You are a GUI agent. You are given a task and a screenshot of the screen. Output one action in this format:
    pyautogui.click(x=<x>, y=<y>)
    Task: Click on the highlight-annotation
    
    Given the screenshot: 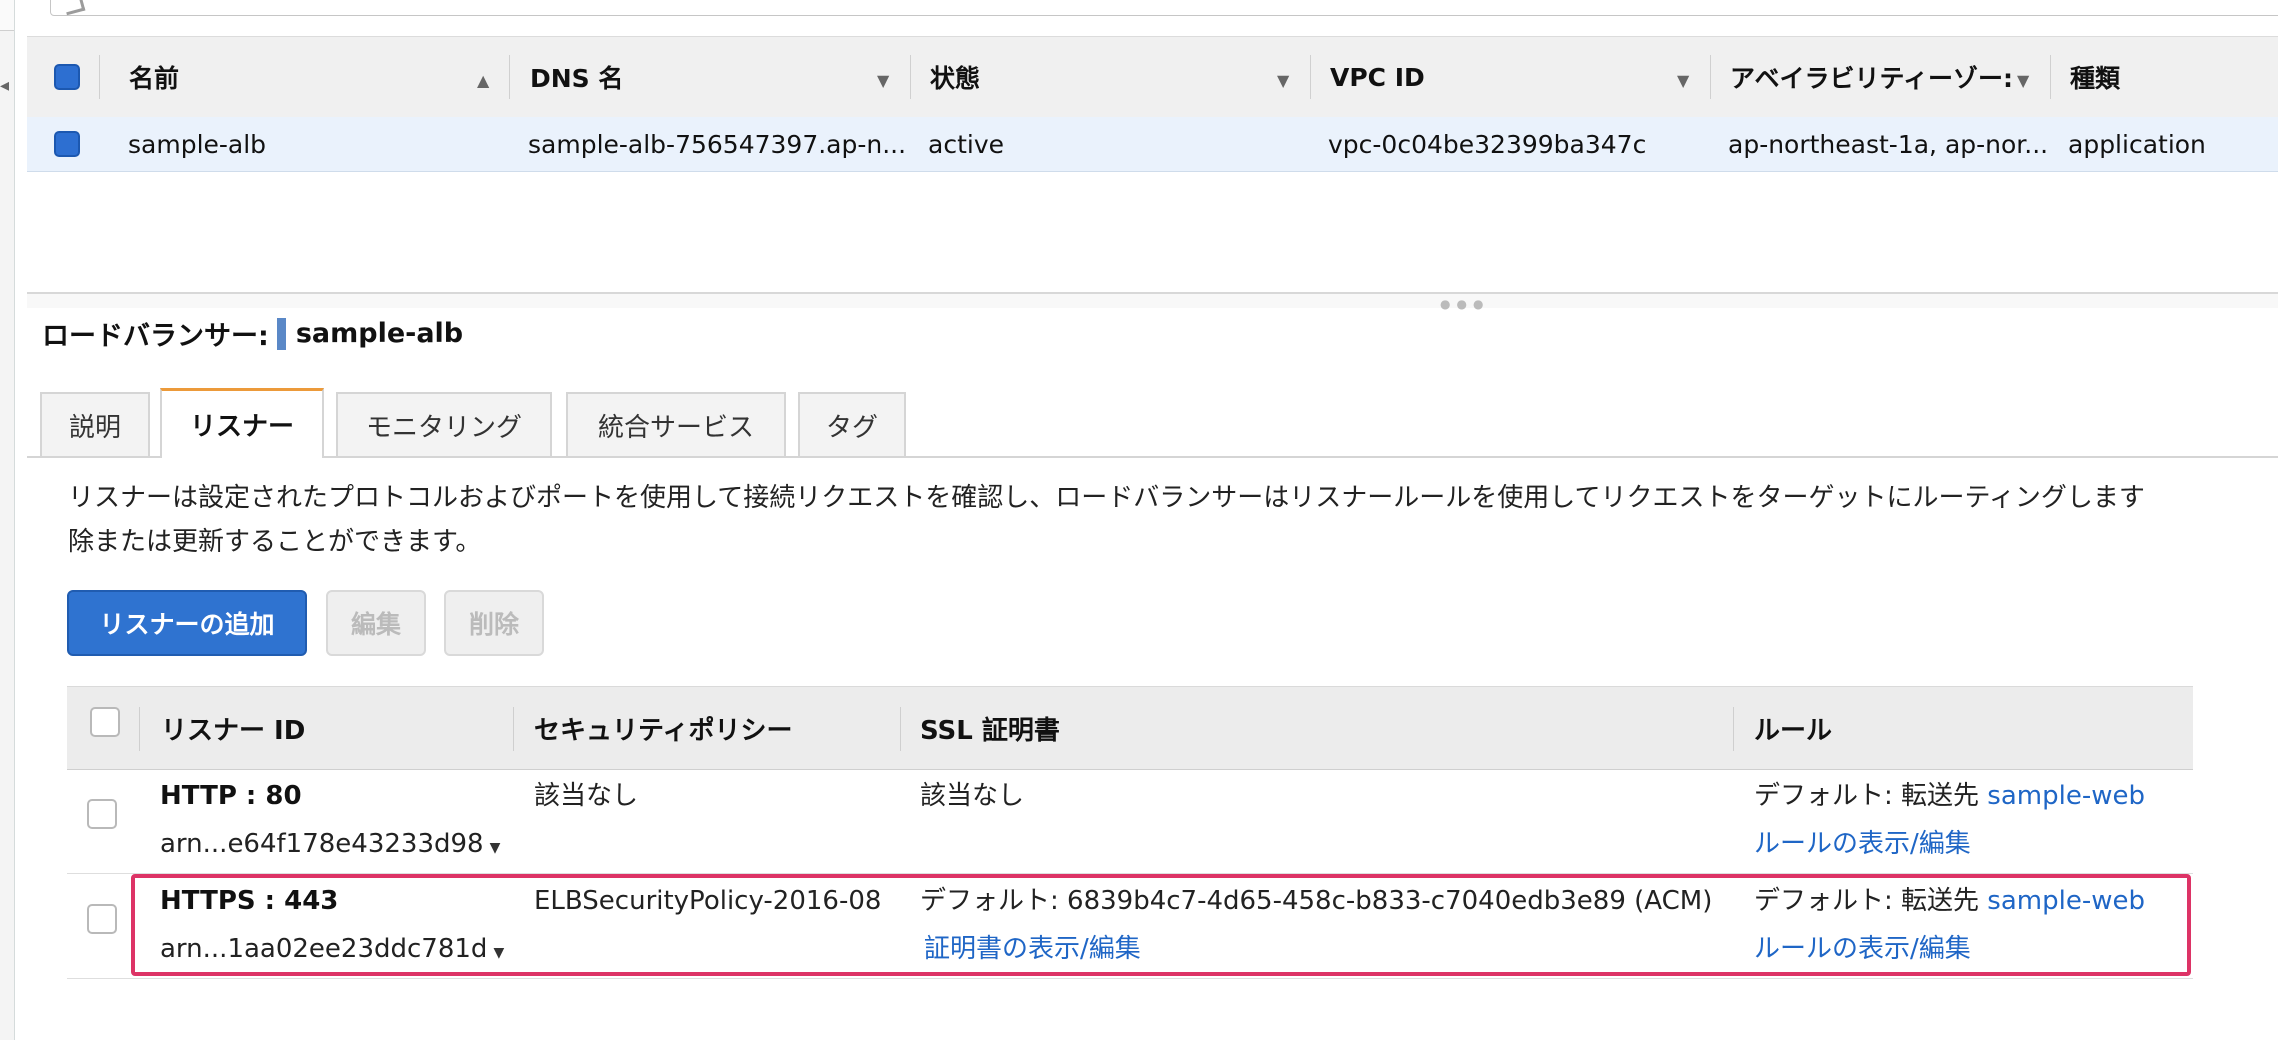 What is the action you would take?
    pyautogui.click(x=1161, y=925)
    